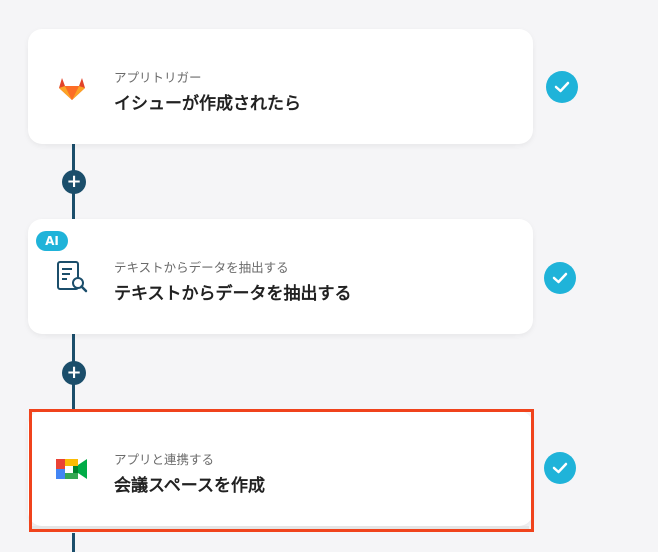 The width and height of the screenshot is (658, 552). I want to click on document-search-icon, so click(72, 277).